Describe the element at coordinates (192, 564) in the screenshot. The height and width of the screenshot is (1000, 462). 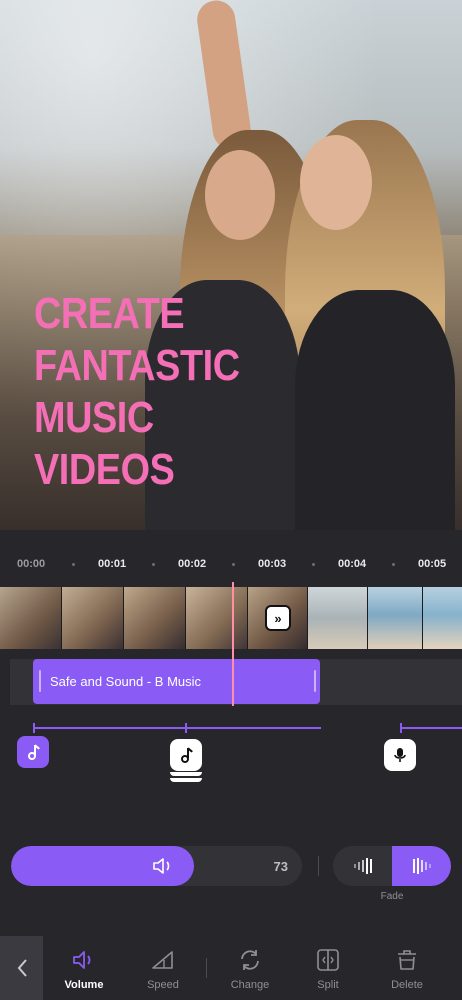
I see `timeline-tick: 00:02` at that location.